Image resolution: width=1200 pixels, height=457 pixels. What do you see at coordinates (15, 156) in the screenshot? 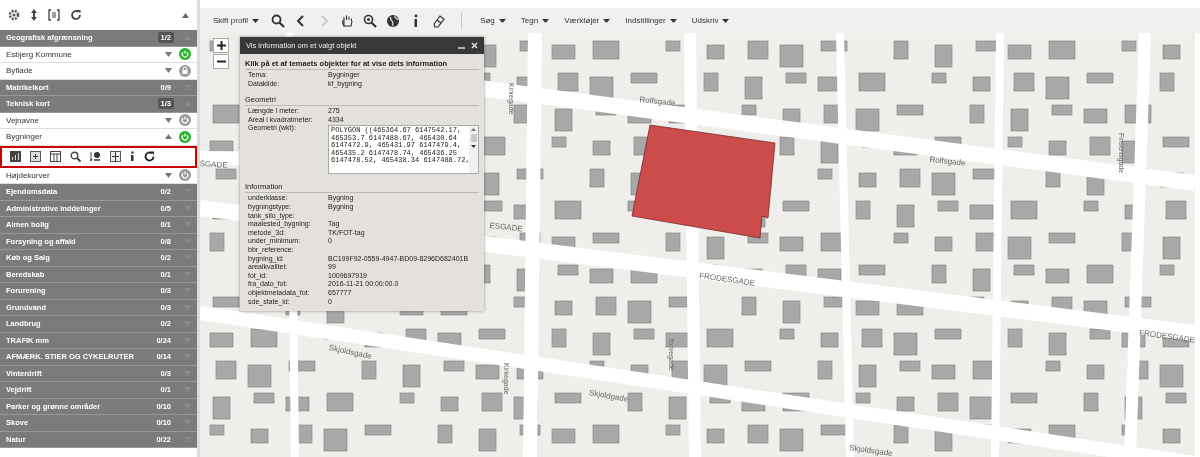
I see `chart-icon` at bounding box center [15, 156].